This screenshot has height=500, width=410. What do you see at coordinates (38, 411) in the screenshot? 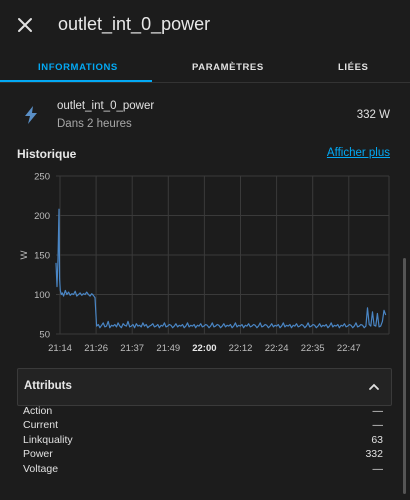
I see `attribute-key: Action` at bounding box center [38, 411].